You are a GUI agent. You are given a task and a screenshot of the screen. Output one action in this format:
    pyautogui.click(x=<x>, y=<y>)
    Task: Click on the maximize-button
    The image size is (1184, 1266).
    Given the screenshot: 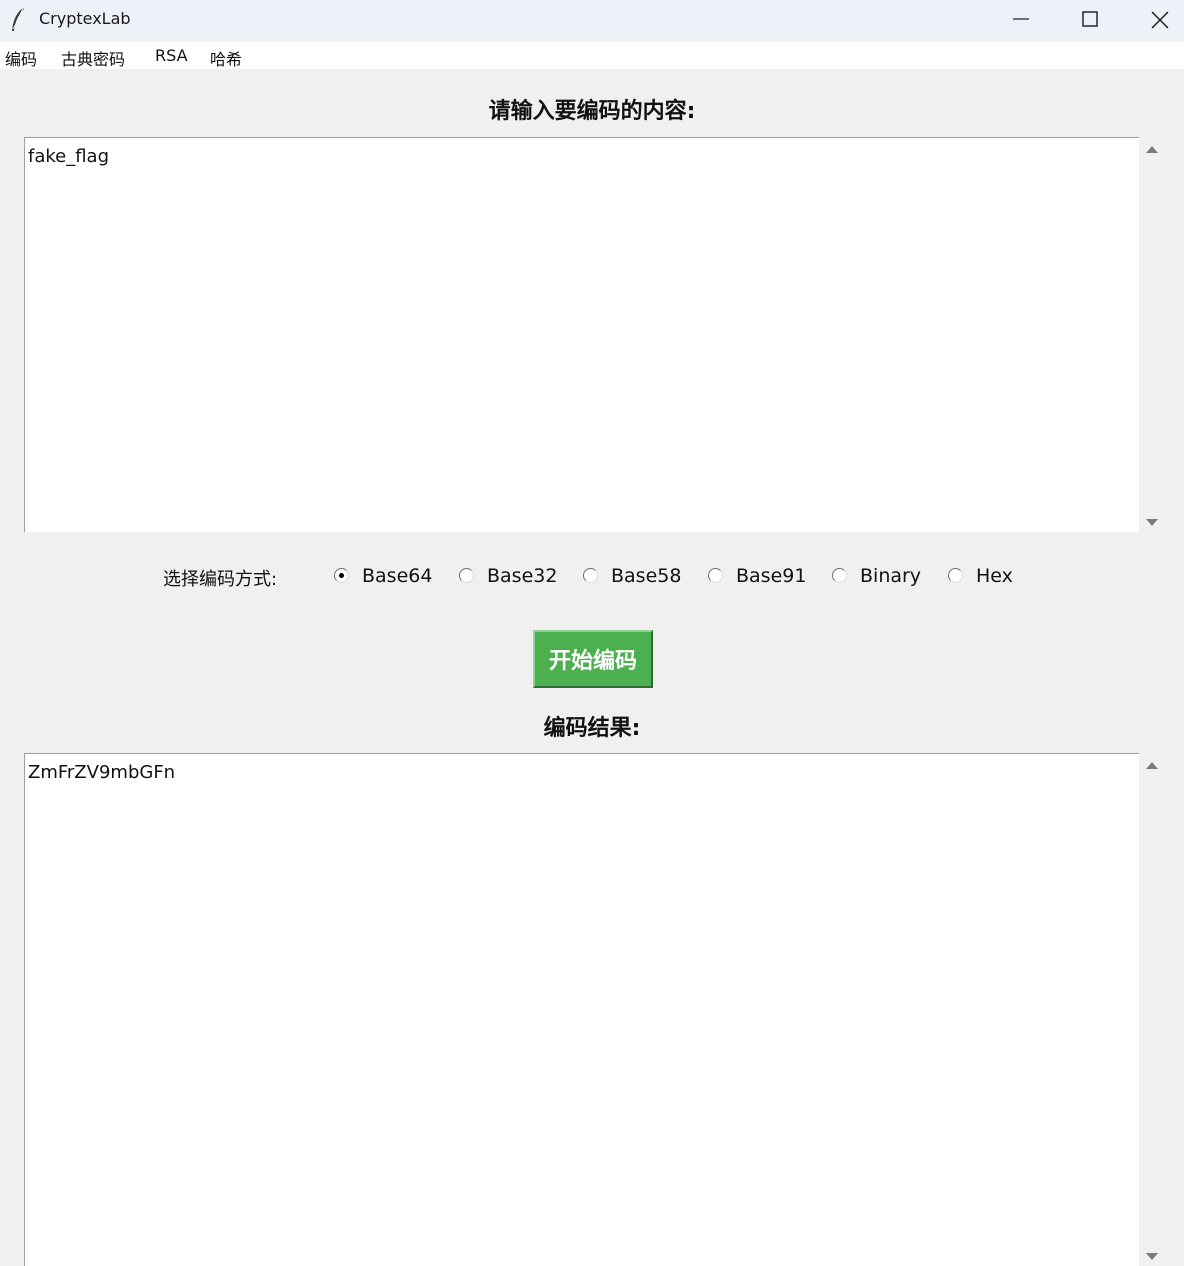 What is the action you would take?
    pyautogui.click(x=1089, y=19)
    